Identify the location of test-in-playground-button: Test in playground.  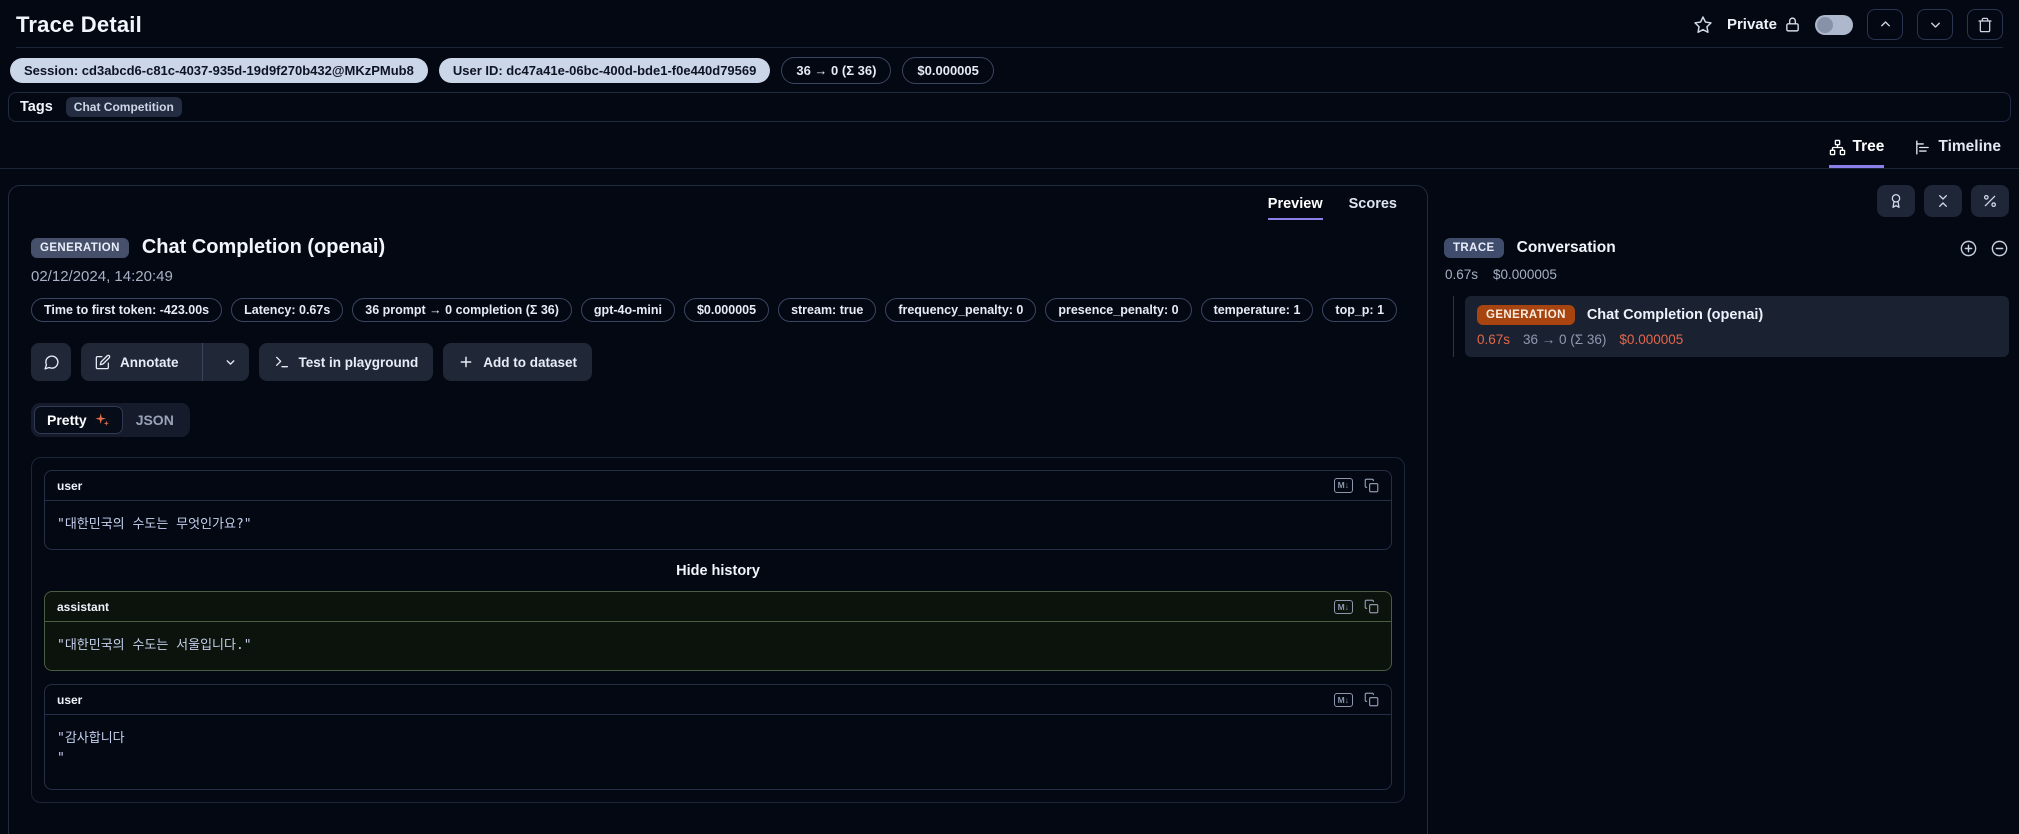
(346, 362).